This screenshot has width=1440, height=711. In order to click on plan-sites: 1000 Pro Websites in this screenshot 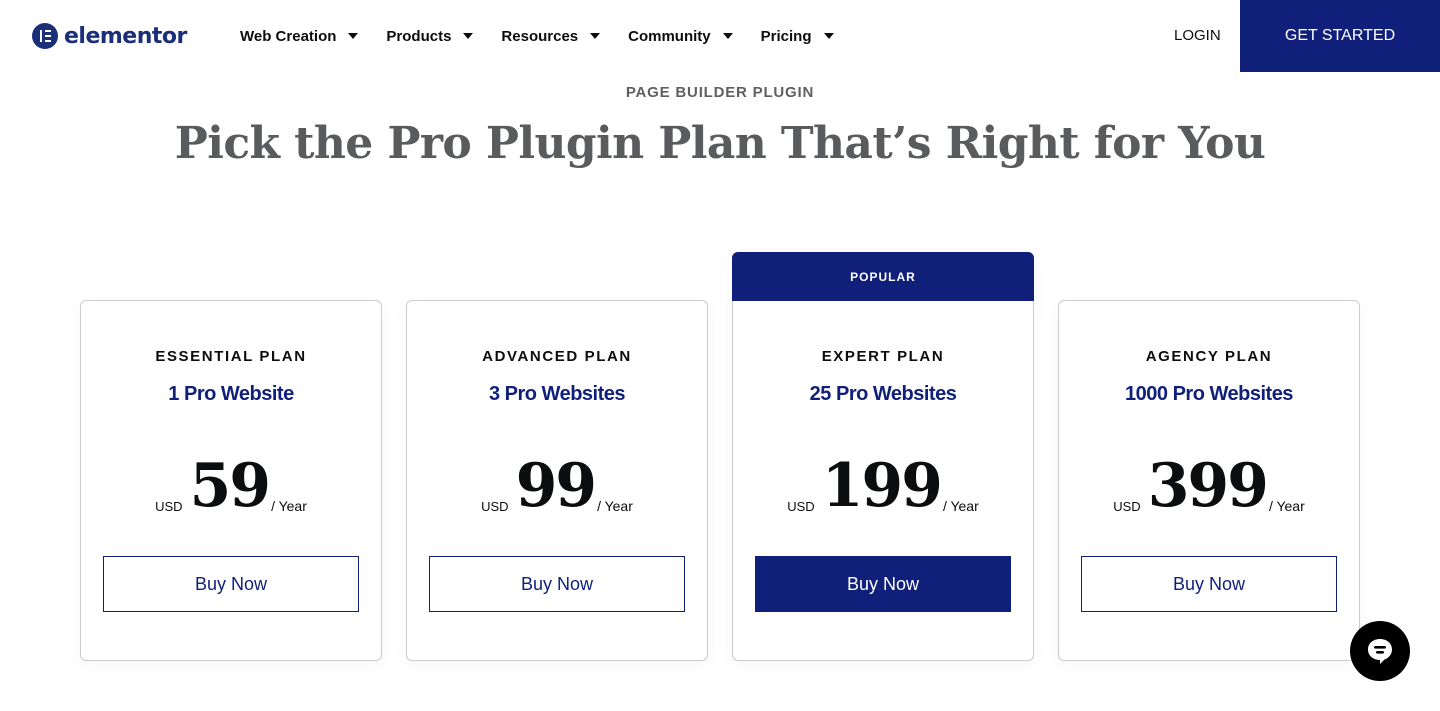, I will do `click(1209, 394)`.